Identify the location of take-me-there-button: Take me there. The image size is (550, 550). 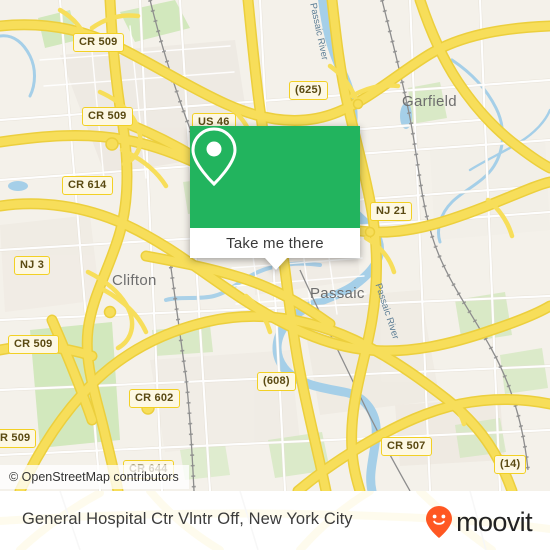
(275, 243).